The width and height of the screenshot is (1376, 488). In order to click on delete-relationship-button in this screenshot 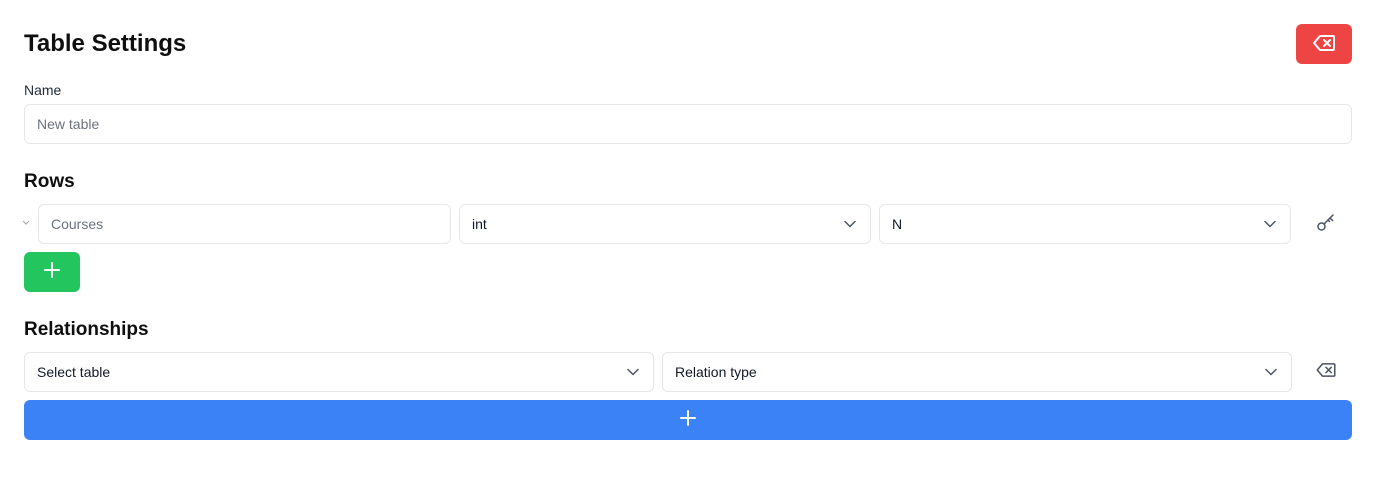, I will do `click(1326, 372)`.